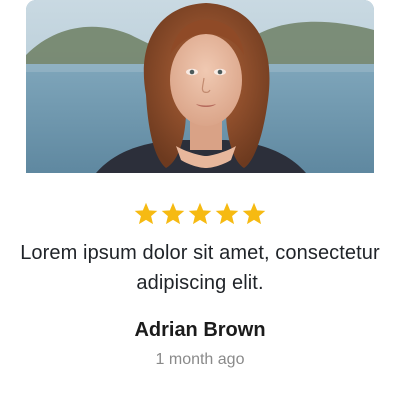 The width and height of the screenshot is (400, 400). I want to click on star-rating, so click(200, 216).